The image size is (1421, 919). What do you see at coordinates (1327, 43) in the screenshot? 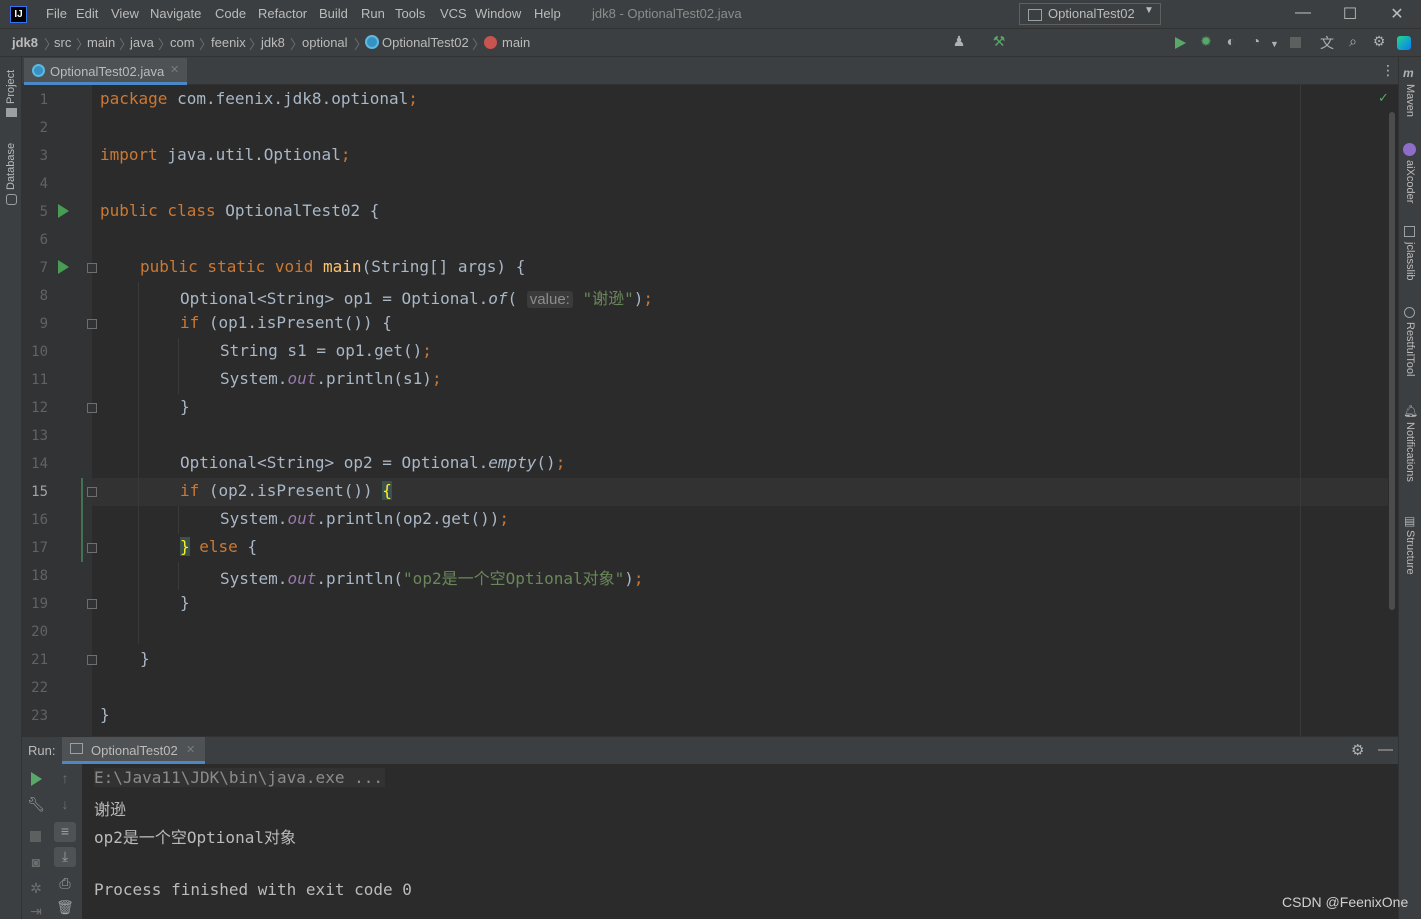
I see `translate-icon: 文` at bounding box center [1327, 43].